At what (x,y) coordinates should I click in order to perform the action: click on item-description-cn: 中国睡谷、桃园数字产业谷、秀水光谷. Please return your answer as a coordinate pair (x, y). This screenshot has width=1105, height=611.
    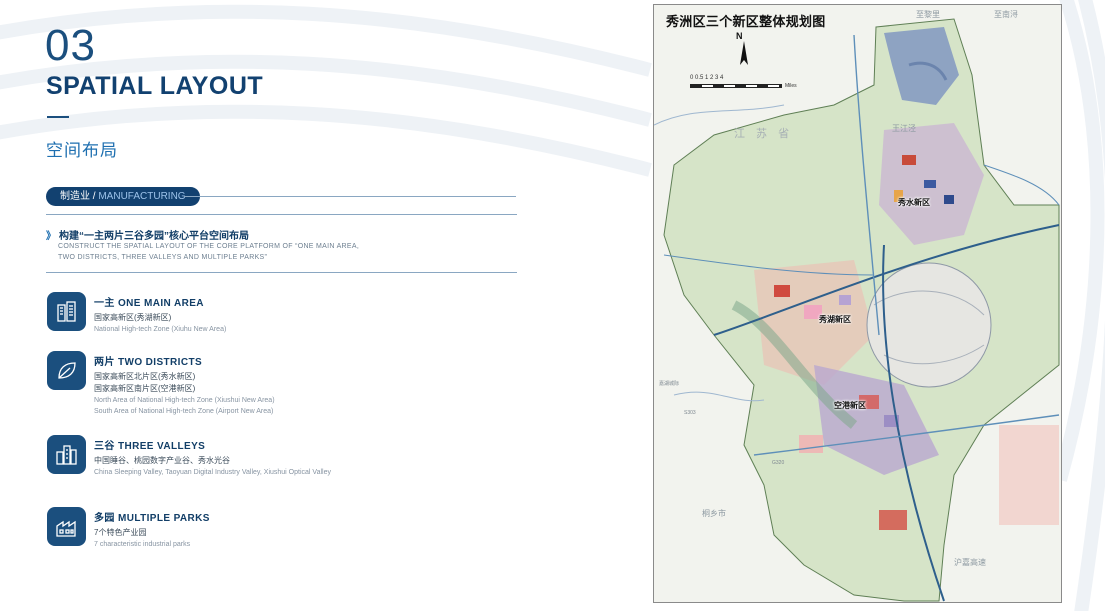
    Looking at the image, I should click on (162, 460).